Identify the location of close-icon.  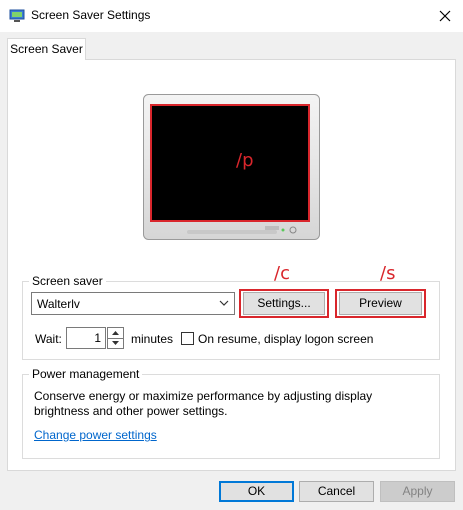
(445, 16).